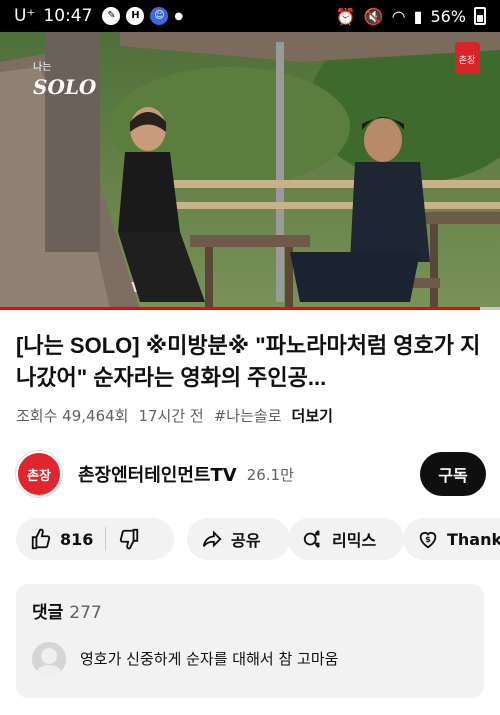 This screenshot has width=500, height=715. I want to click on video-meta: 조회수 49,464회 17시간 전 #나는솔로 더보기, so click(174, 415).